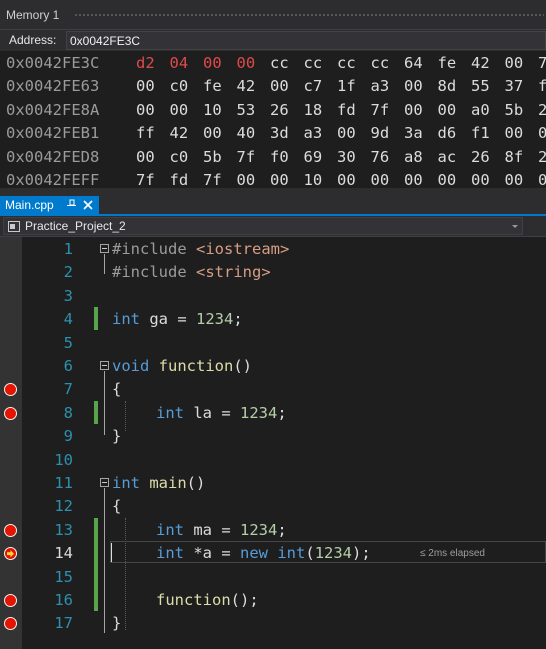 The image size is (546, 649). What do you see at coordinates (273, 192) in the screenshot?
I see `pane-splitter` at bounding box center [273, 192].